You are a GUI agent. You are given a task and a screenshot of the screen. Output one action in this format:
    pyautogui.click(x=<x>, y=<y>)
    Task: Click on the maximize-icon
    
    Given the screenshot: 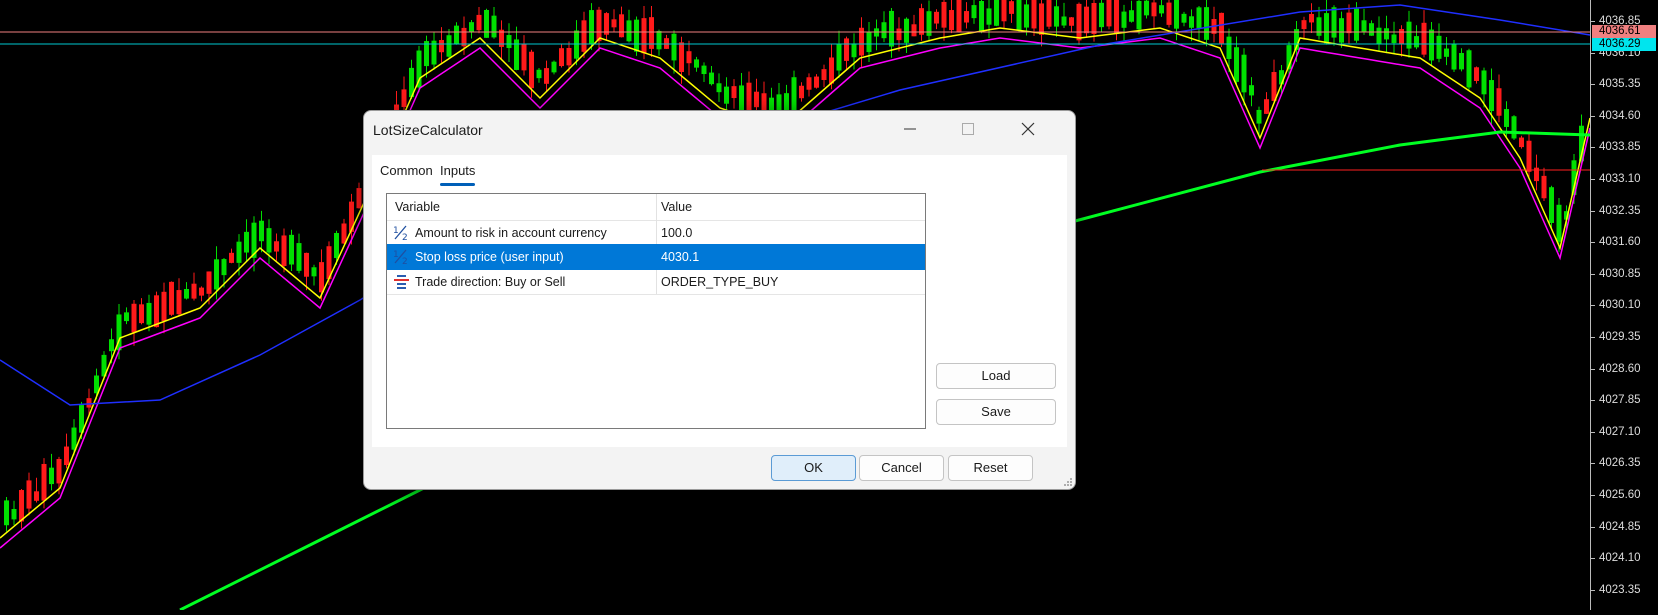 What is the action you would take?
    pyautogui.click(x=968, y=129)
    